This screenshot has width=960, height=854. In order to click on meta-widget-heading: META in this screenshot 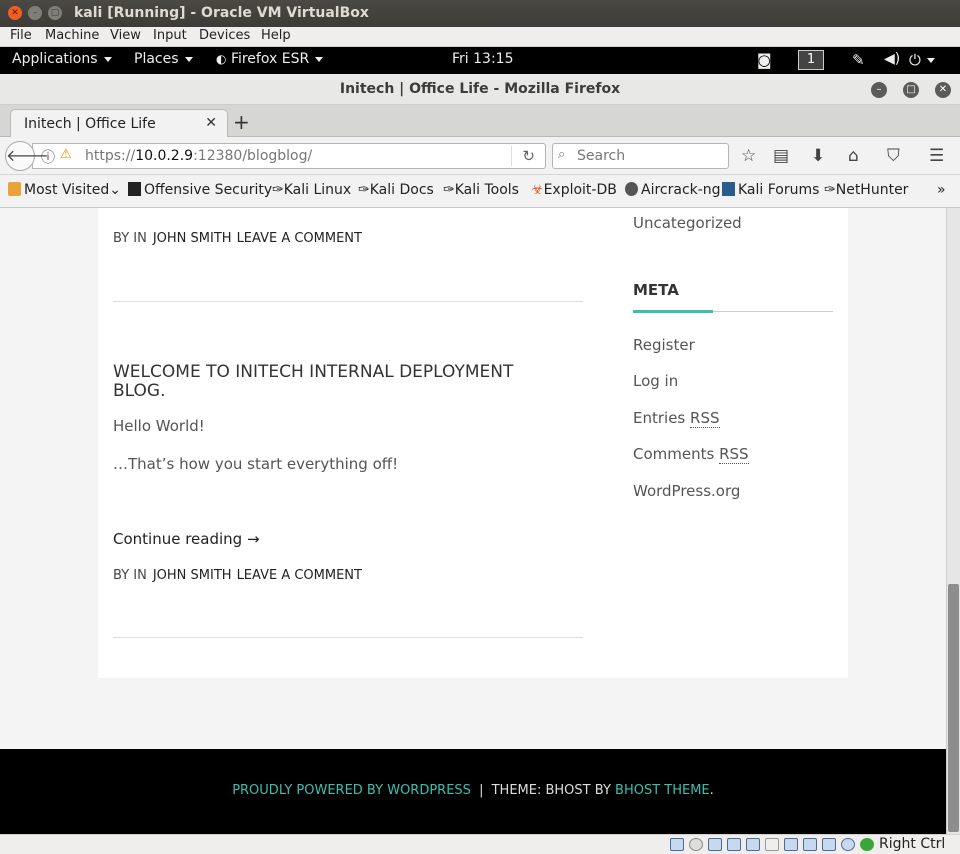, I will do `click(656, 290)`.